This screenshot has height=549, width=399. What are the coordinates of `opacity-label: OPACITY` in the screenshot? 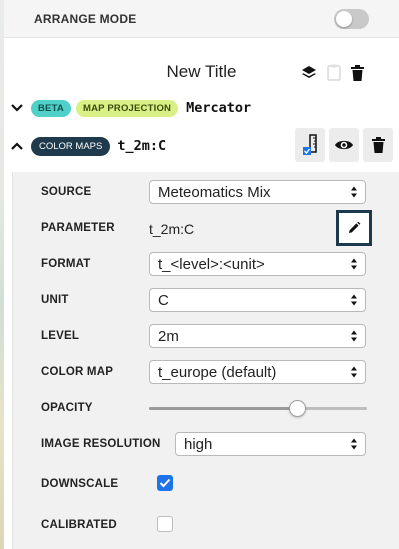 It's located at (67, 408).